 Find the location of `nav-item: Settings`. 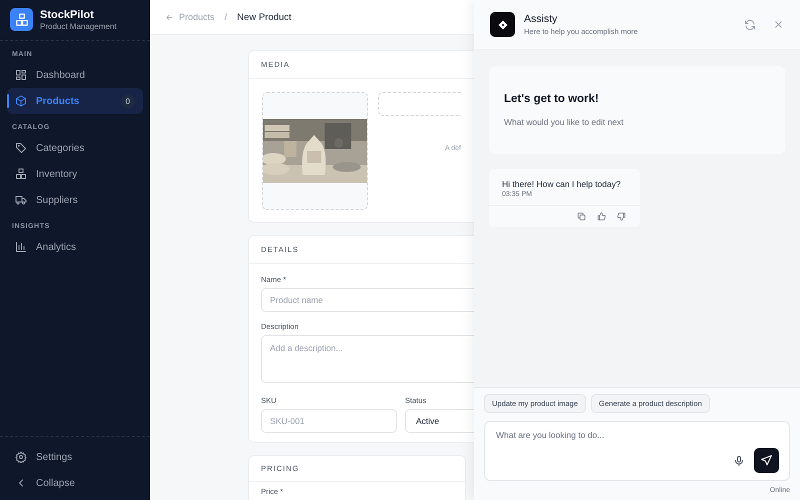

nav-item: Settings is located at coordinates (75, 457).